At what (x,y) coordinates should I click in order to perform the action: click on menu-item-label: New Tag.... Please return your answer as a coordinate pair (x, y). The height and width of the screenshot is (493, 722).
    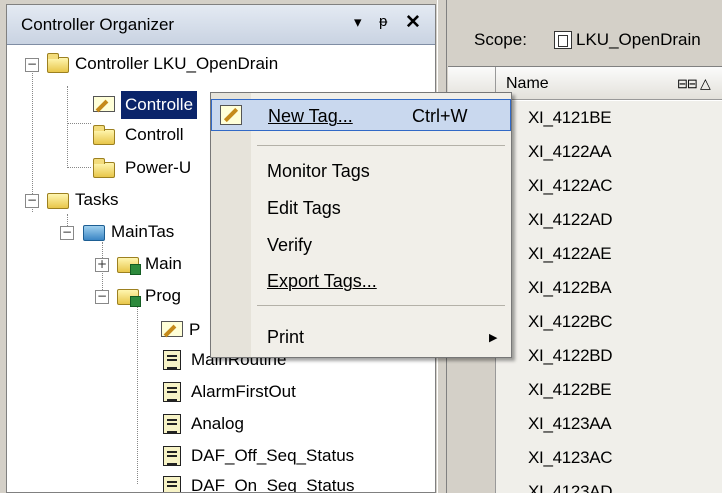
    Looking at the image, I should click on (310, 116).